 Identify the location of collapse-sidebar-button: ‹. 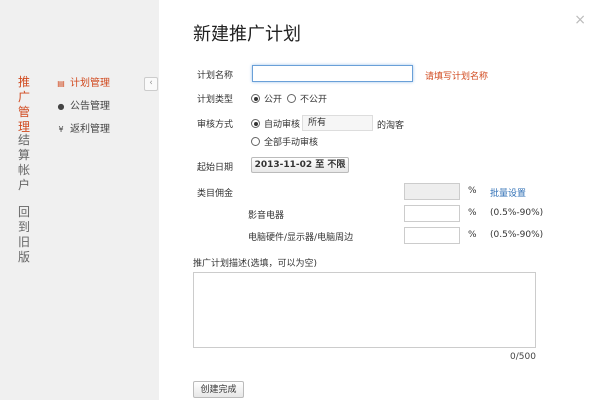
(151, 84).